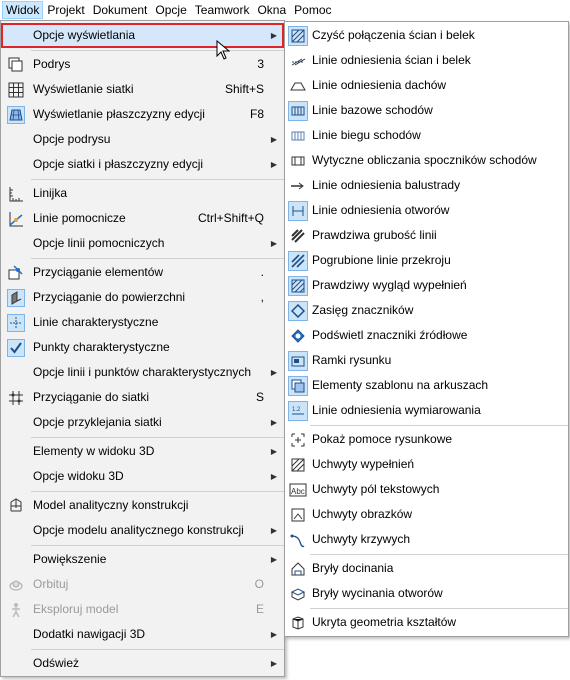 This screenshot has width=570, height=680. What do you see at coordinates (298, 569) in the screenshot?
I see `trim-body-icon` at bounding box center [298, 569].